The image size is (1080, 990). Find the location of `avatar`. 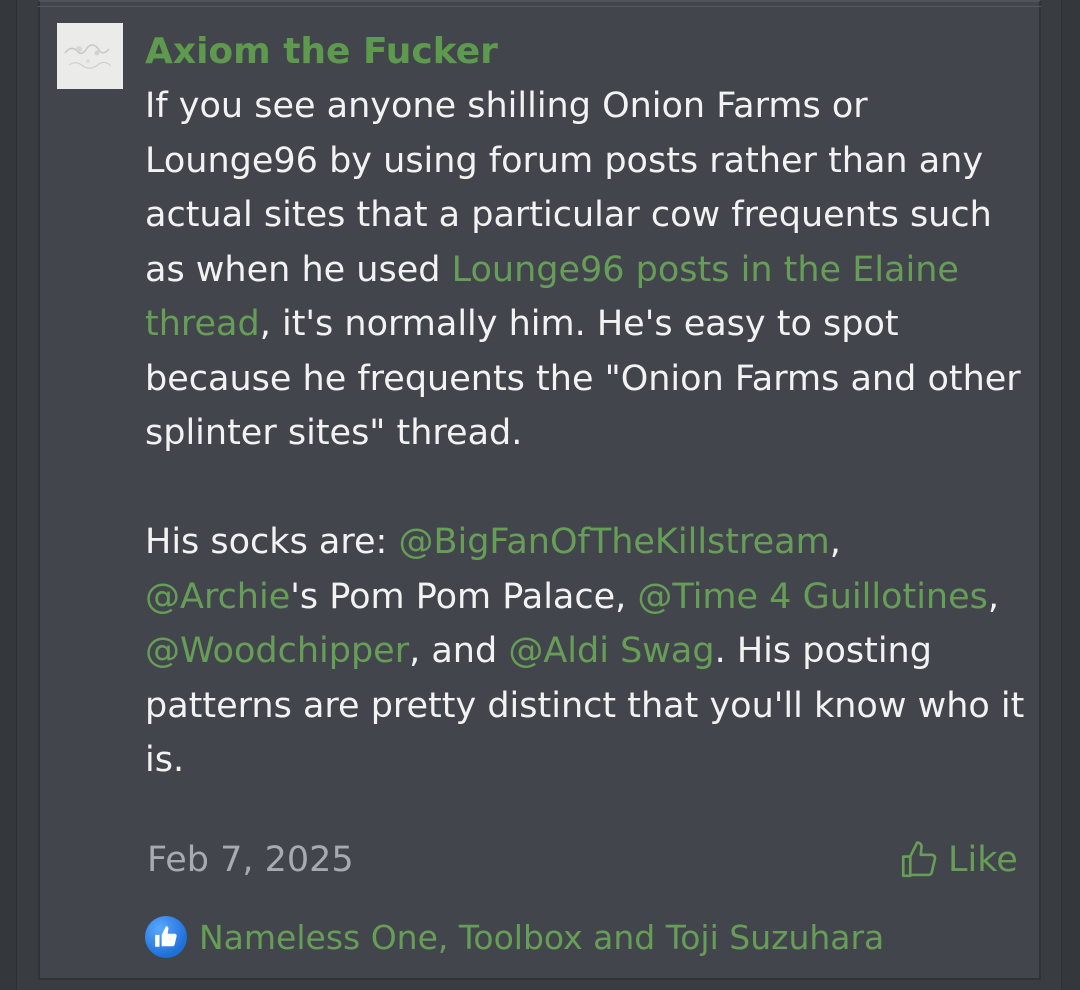

avatar is located at coordinates (90, 56).